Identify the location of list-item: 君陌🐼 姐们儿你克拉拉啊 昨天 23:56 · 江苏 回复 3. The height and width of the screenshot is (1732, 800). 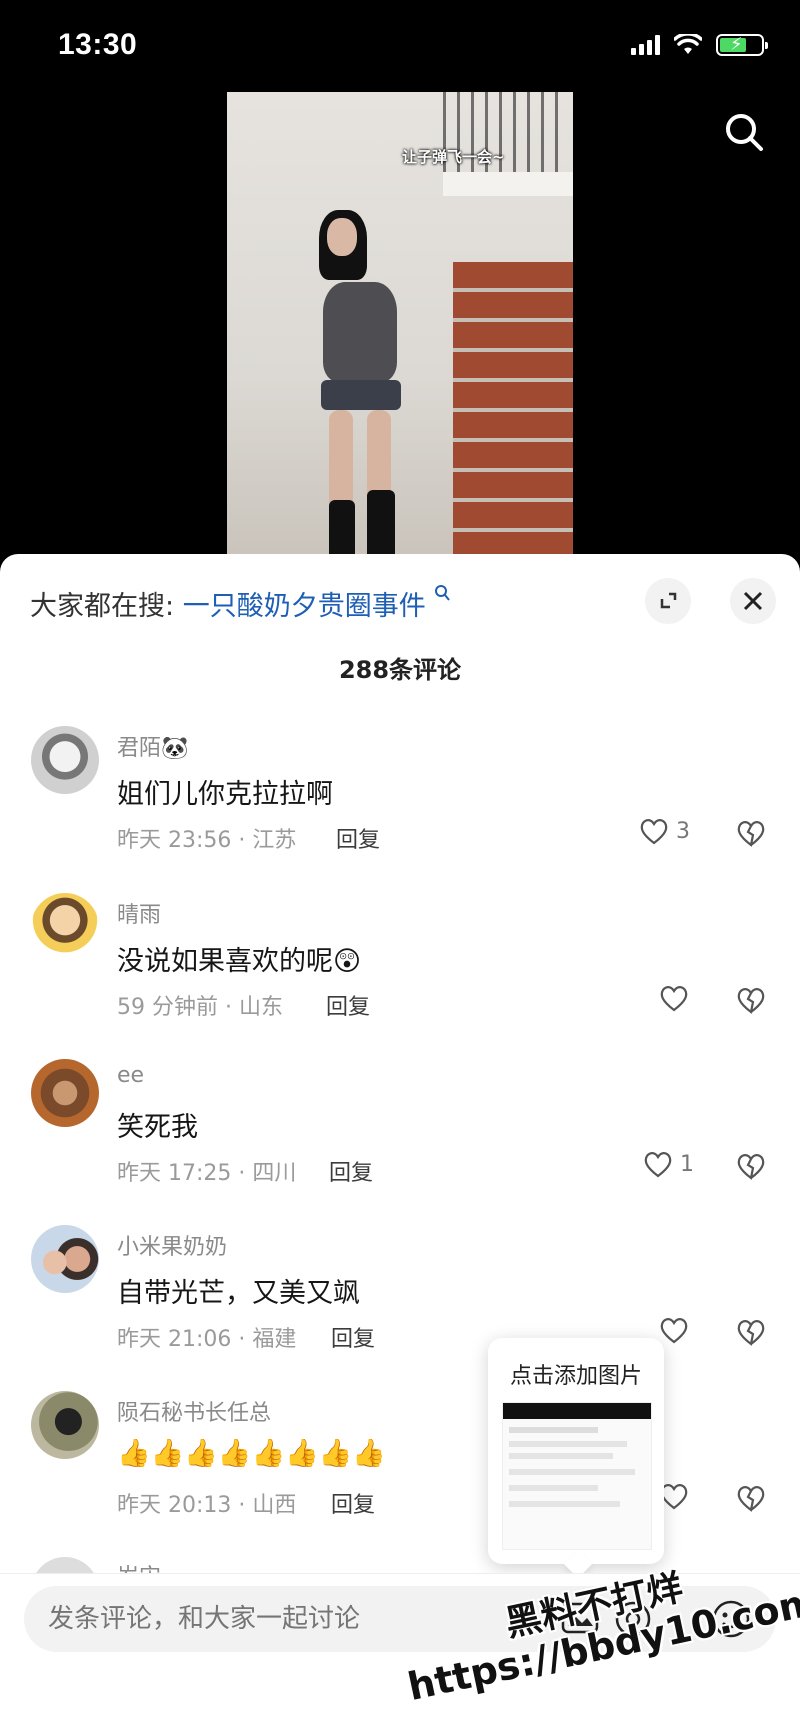
(400, 806).